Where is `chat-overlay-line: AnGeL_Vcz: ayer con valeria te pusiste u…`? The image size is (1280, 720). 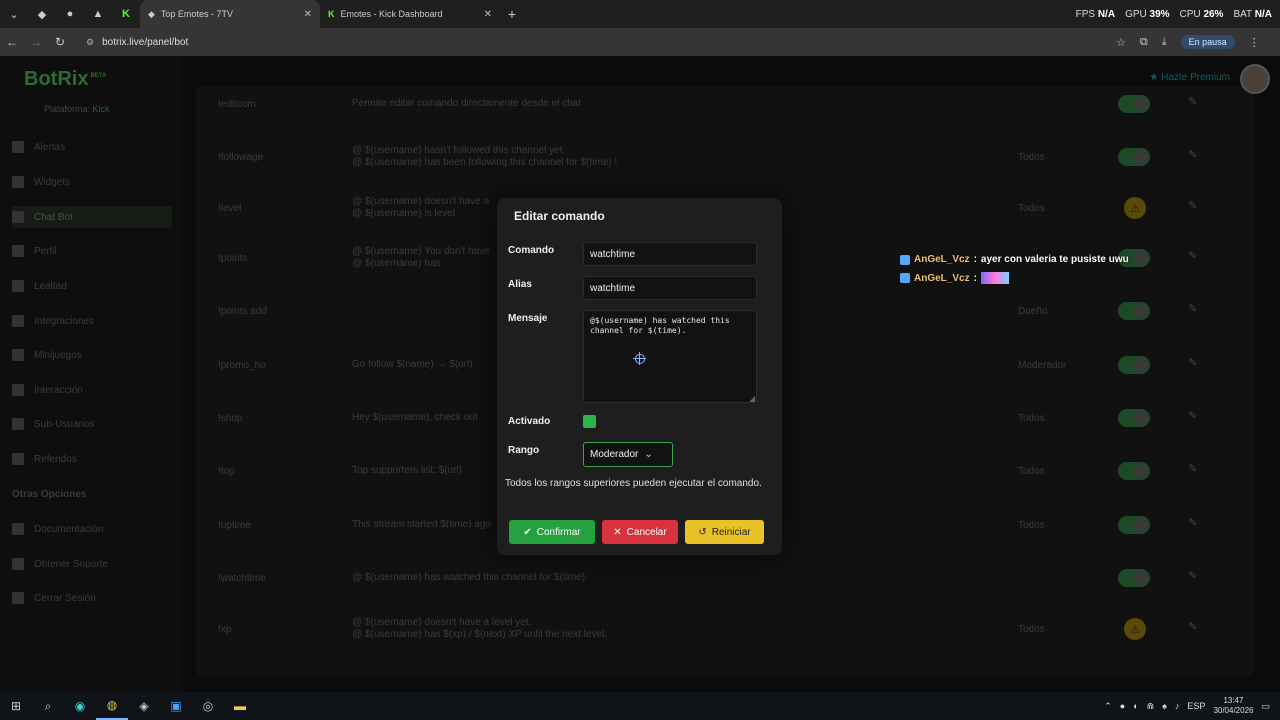
chat-overlay-line: AnGeL_Vcz: ayer con valeria te pusiste u… is located at coordinates (1014, 259).